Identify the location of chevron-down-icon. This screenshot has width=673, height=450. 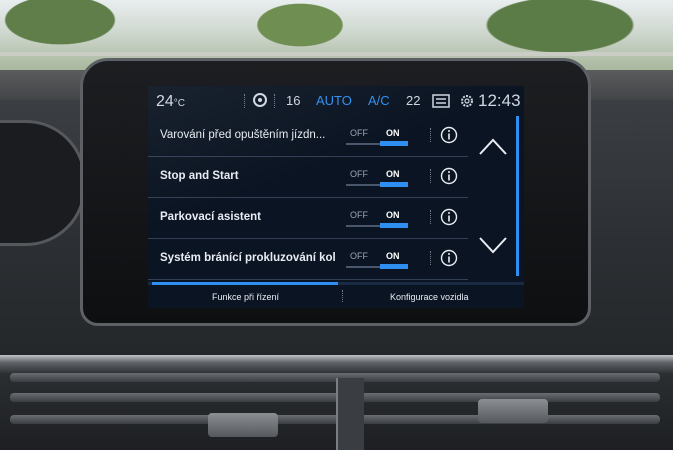
(493, 246).